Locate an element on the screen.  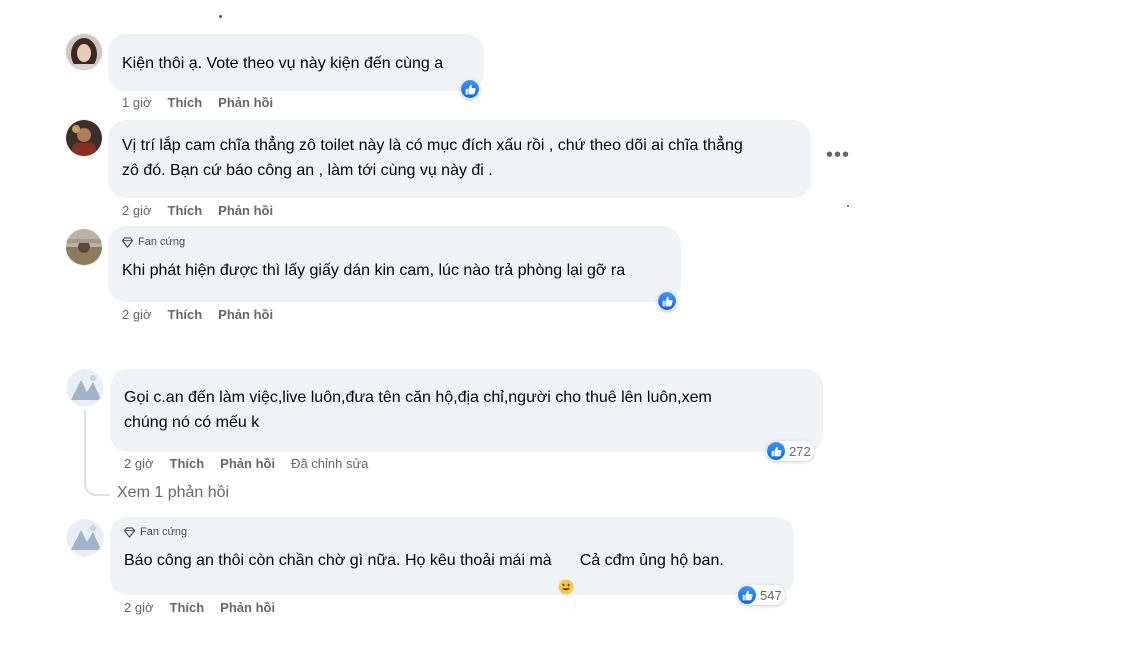
comment-actions: 2 giờ Thích Phản hồi Đã chỉnh sửa is located at coordinates (246, 463).